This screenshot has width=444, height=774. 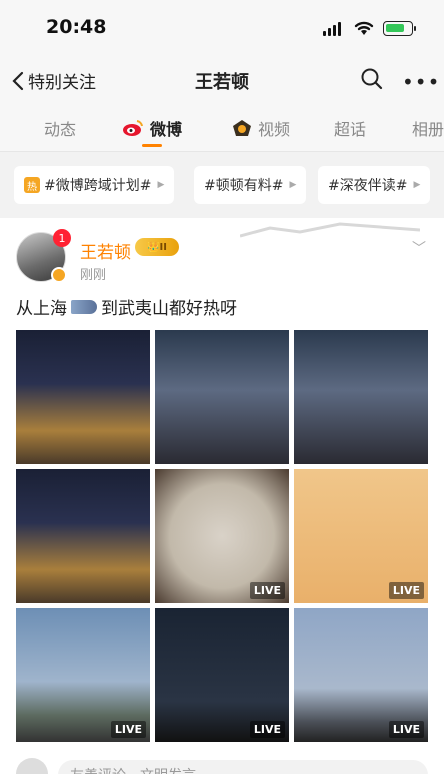 I want to click on tab-album: 相册, so click(x=428, y=128).